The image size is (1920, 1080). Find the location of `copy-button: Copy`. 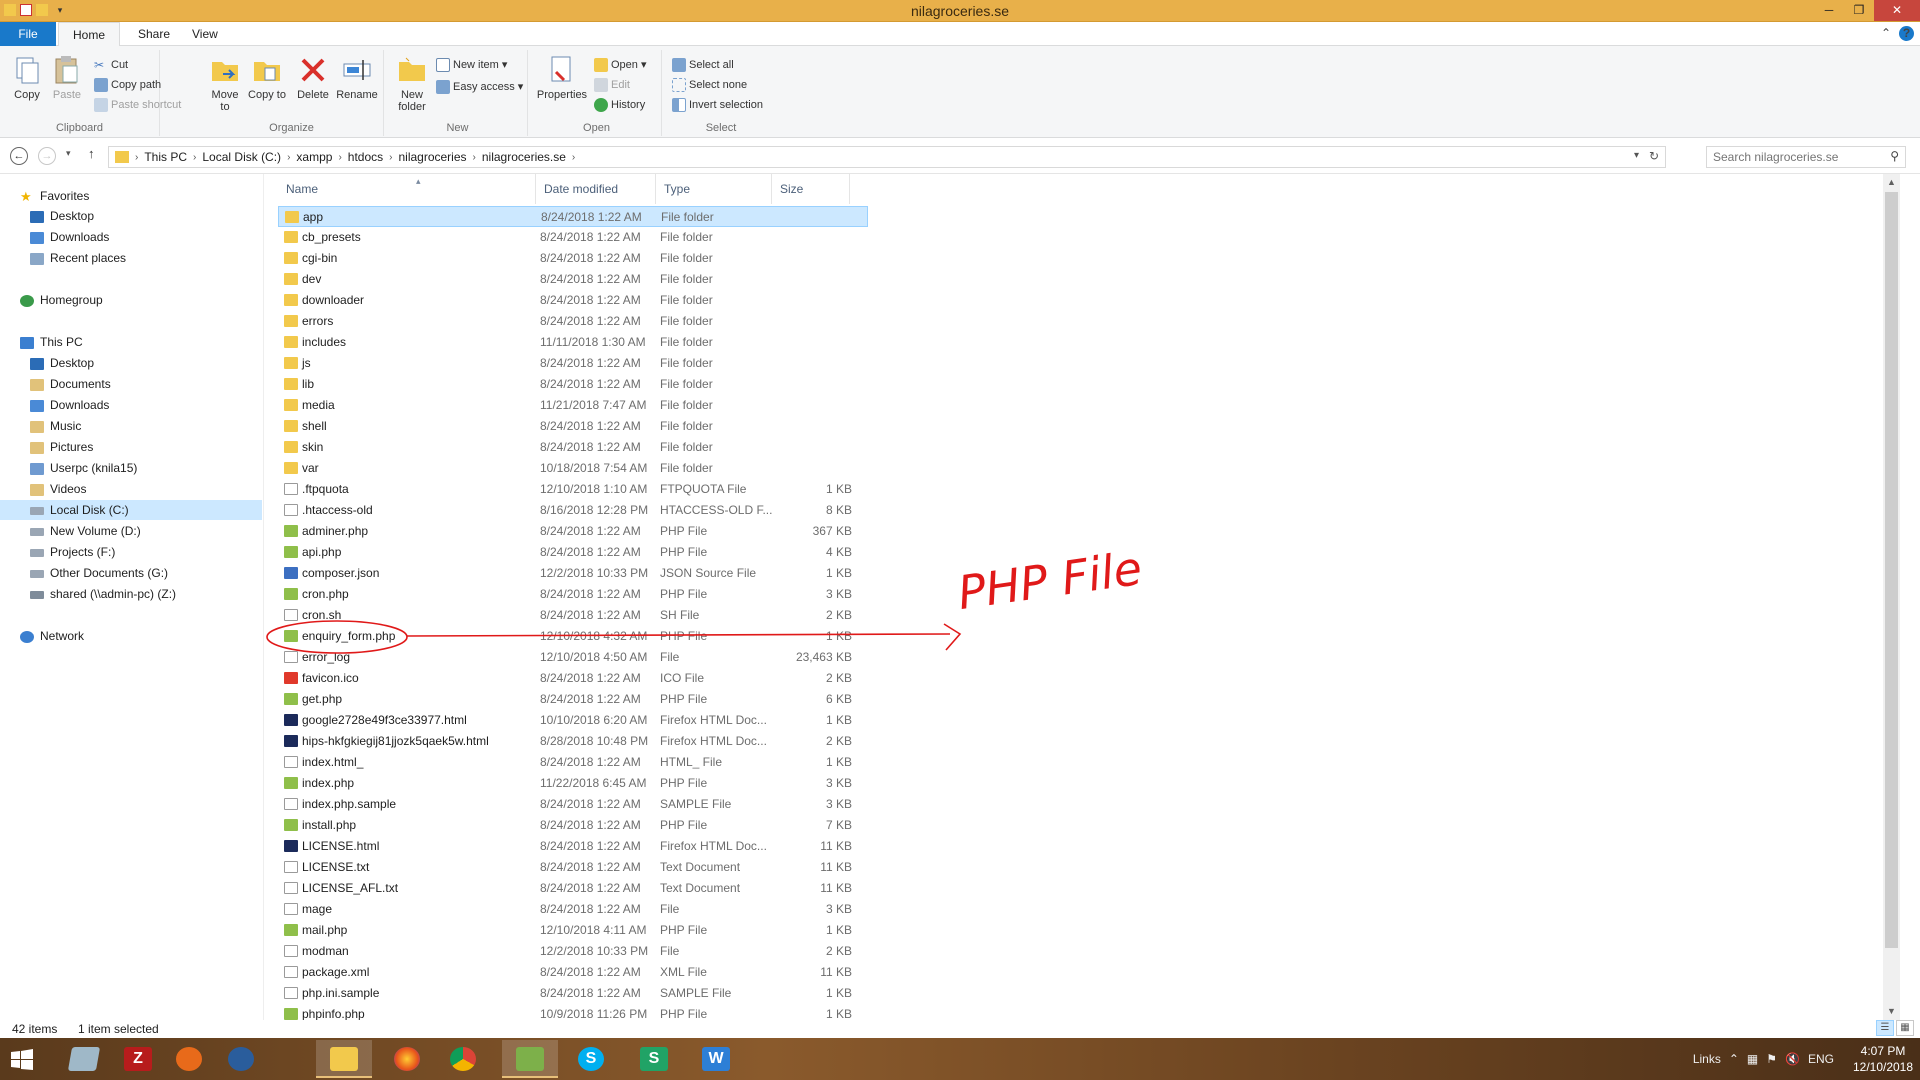

copy-button: Copy is located at coordinates (27, 77).